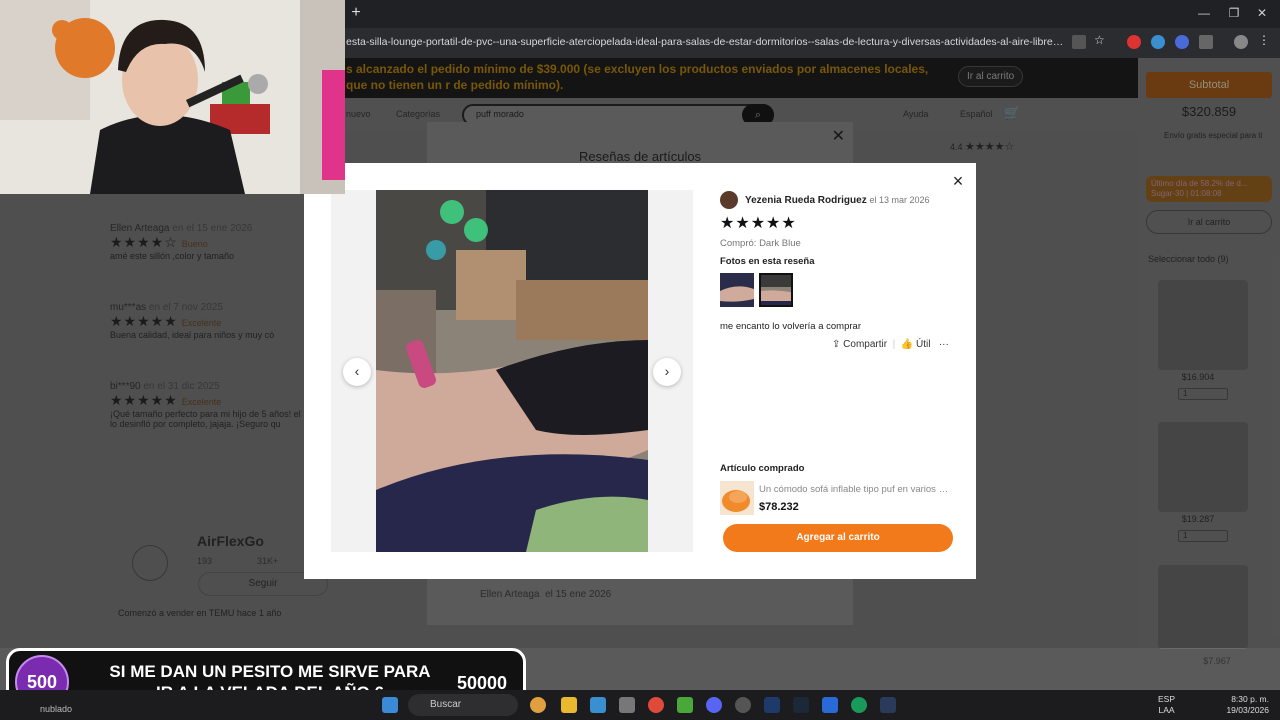 The height and width of the screenshot is (720, 1280). What do you see at coordinates (806, 200) in the screenshot?
I see `reviewer-name: Yezenia Rueda Rodriguez` at bounding box center [806, 200].